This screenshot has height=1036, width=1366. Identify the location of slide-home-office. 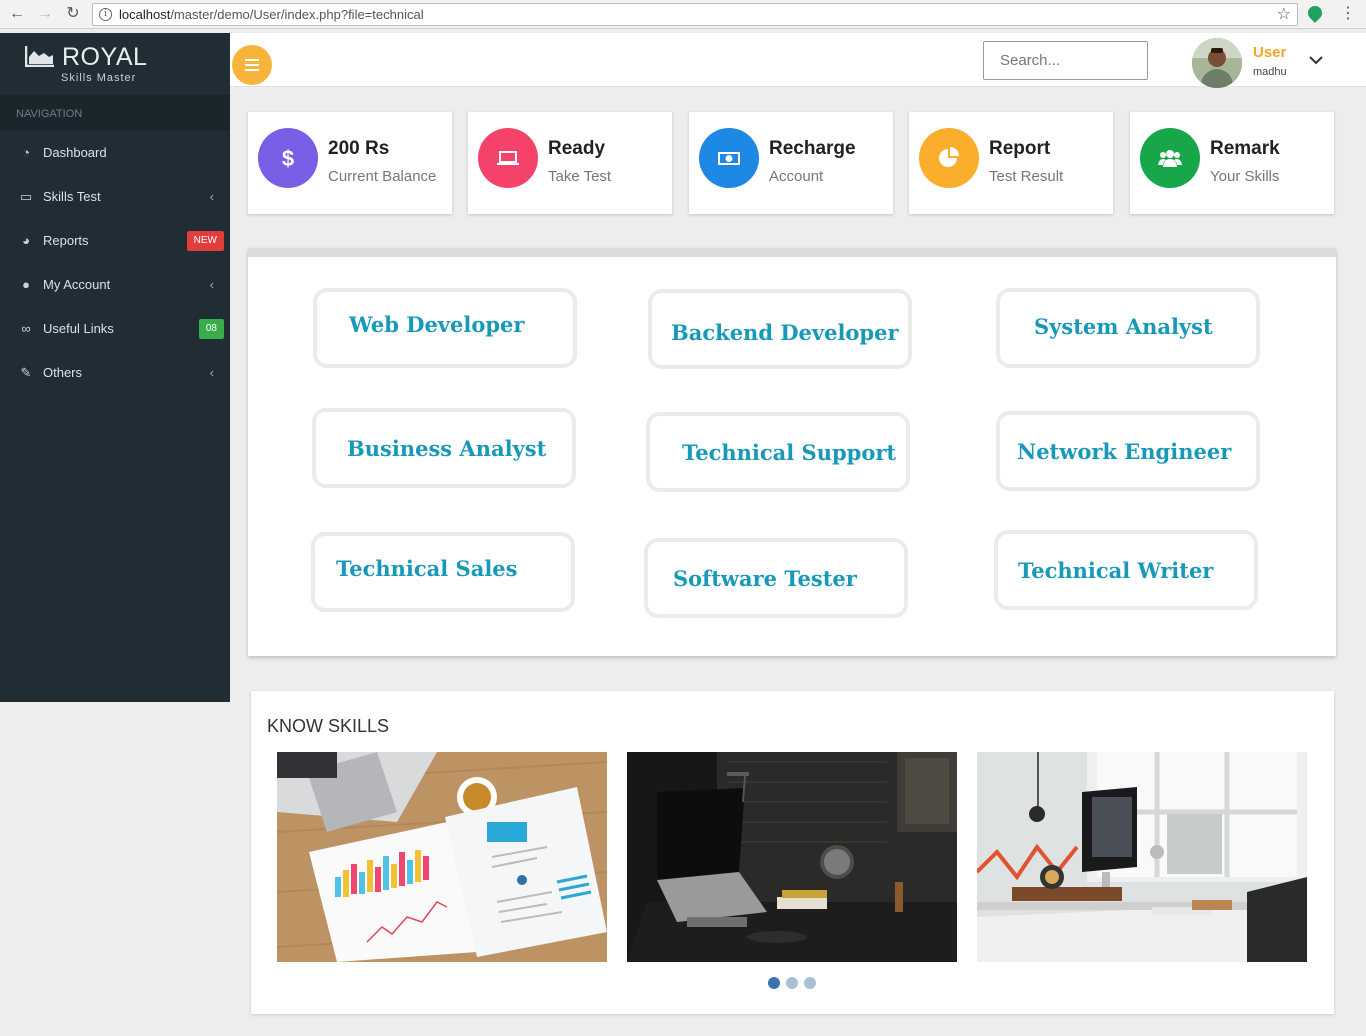
(1142, 857).